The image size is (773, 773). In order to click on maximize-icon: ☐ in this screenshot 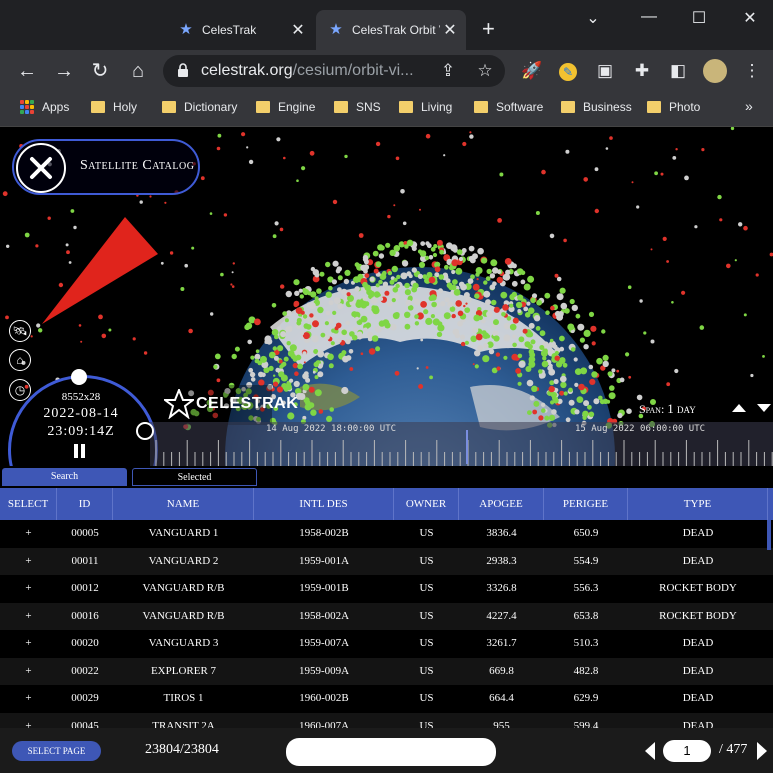, I will do `click(699, 18)`.